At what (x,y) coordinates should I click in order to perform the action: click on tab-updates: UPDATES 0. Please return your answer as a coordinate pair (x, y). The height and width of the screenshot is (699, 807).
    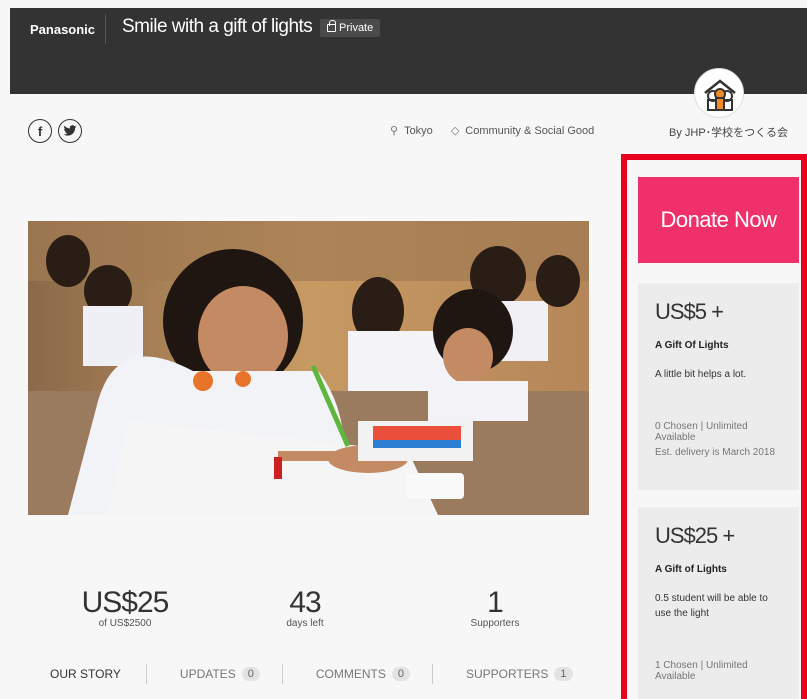
    Looking at the image, I should click on (220, 674).